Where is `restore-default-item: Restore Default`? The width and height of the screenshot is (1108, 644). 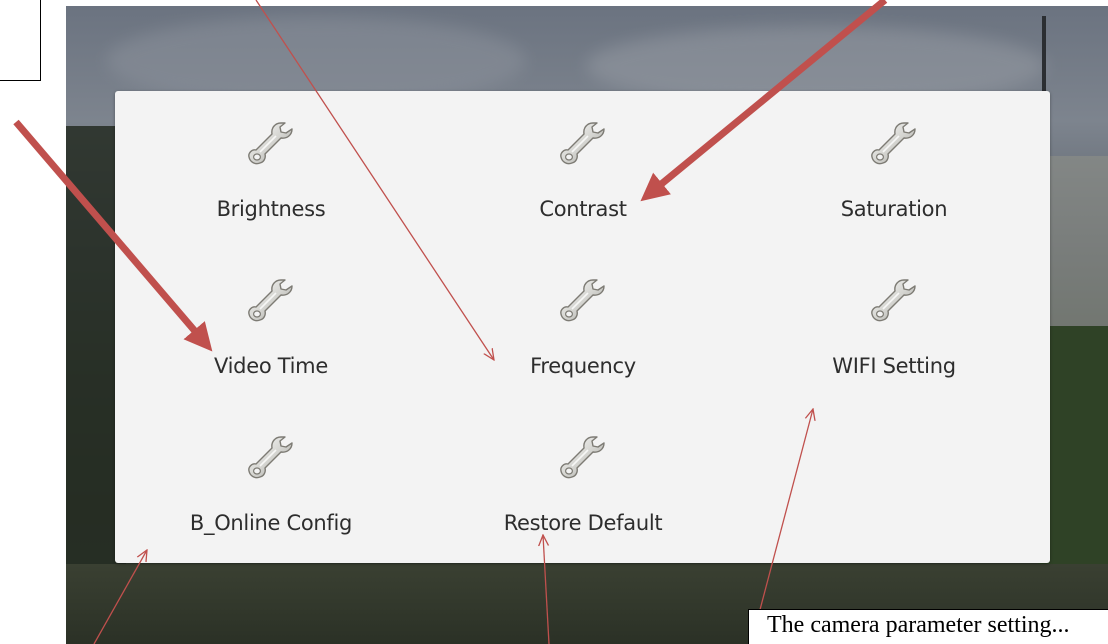
restore-default-item: Restore Default is located at coordinates (583, 483).